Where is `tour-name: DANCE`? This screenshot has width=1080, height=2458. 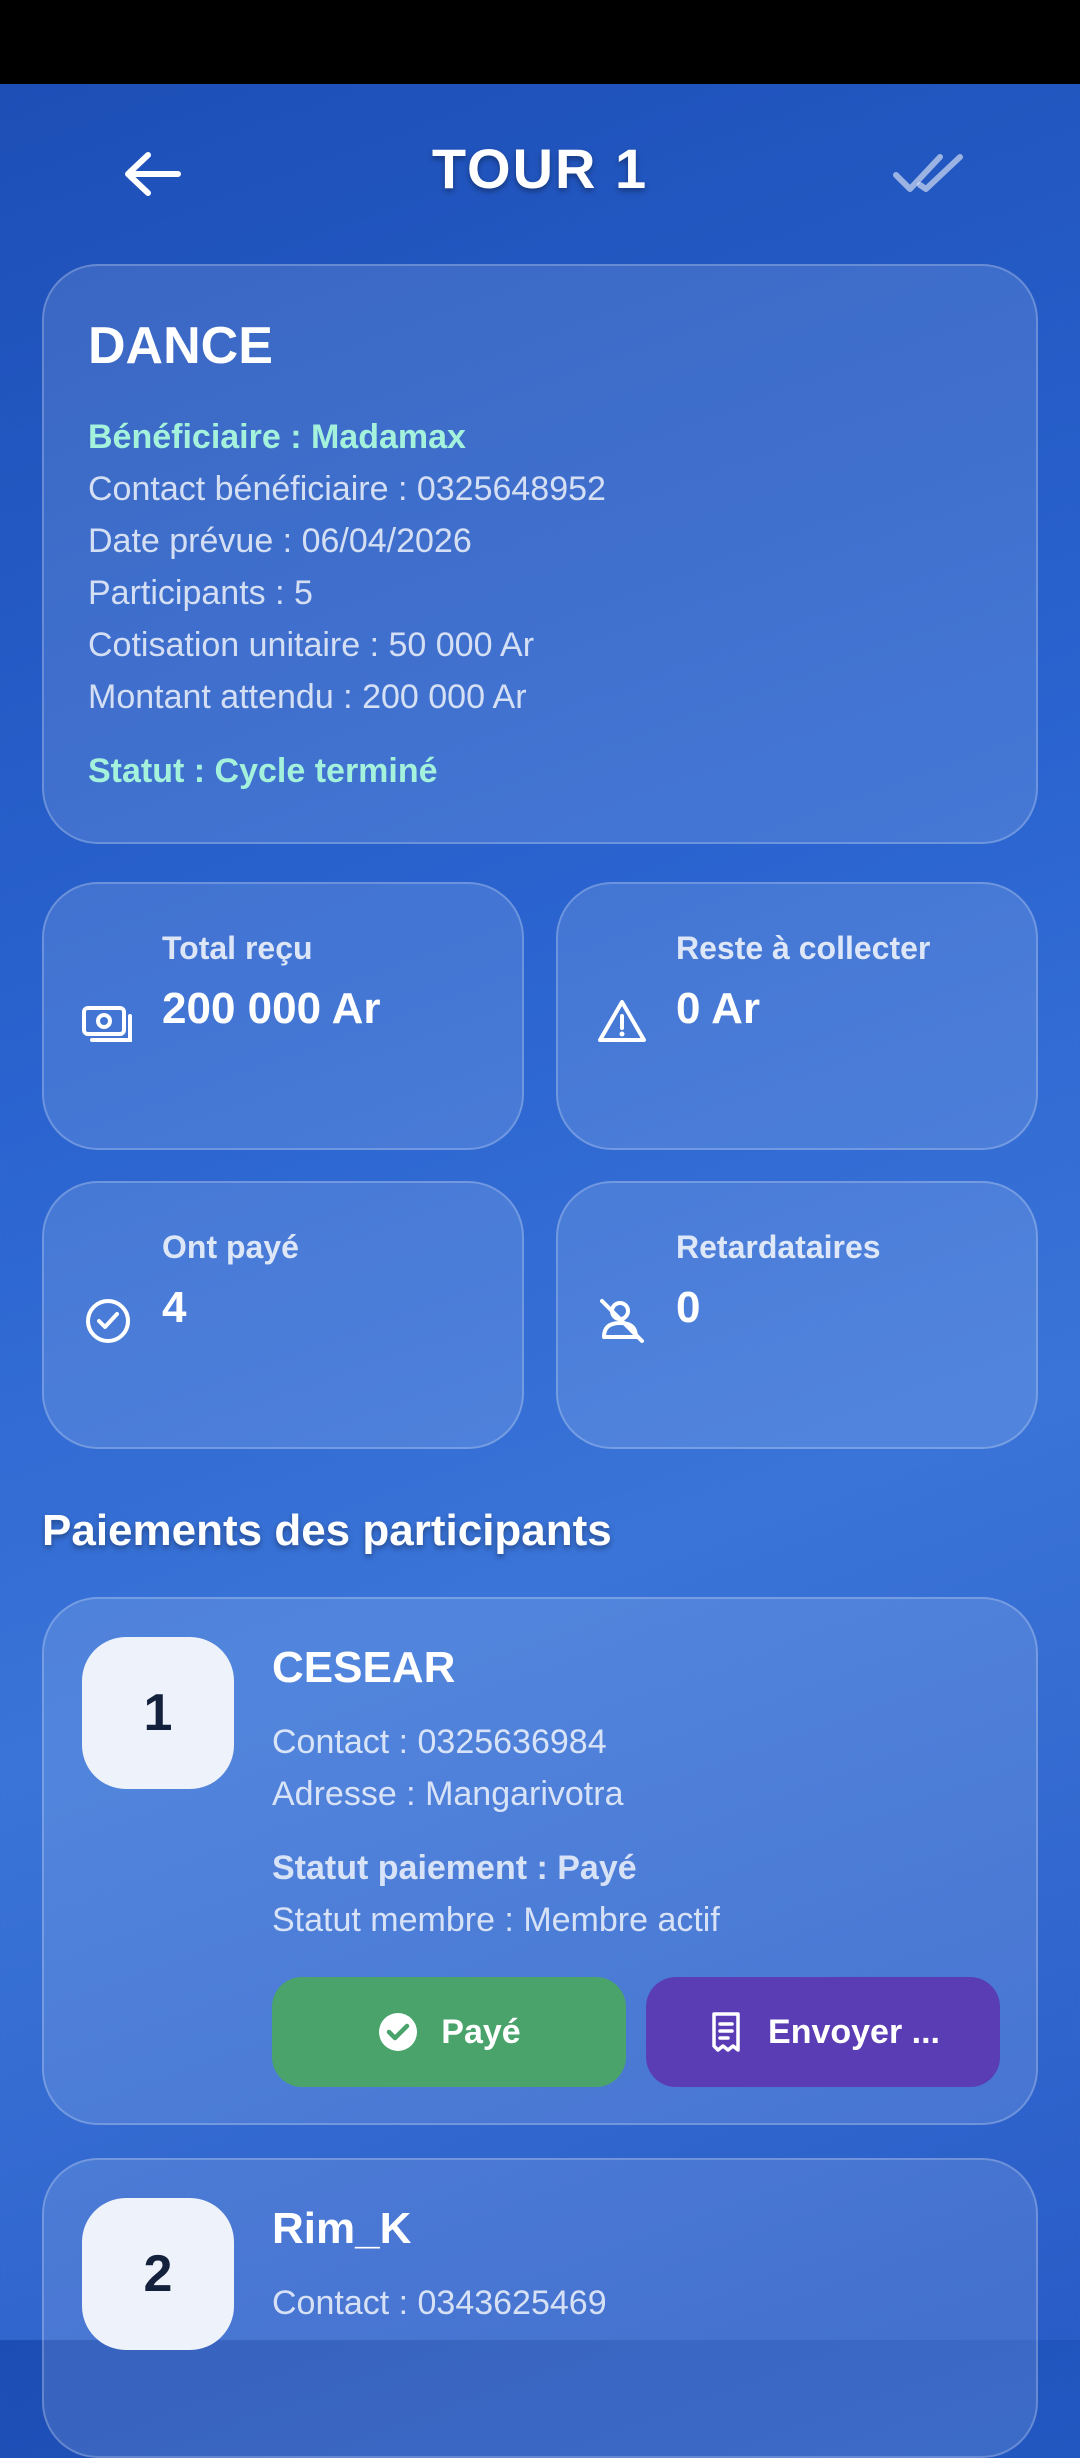
tour-name: DANCE is located at coordinates (180, 346).